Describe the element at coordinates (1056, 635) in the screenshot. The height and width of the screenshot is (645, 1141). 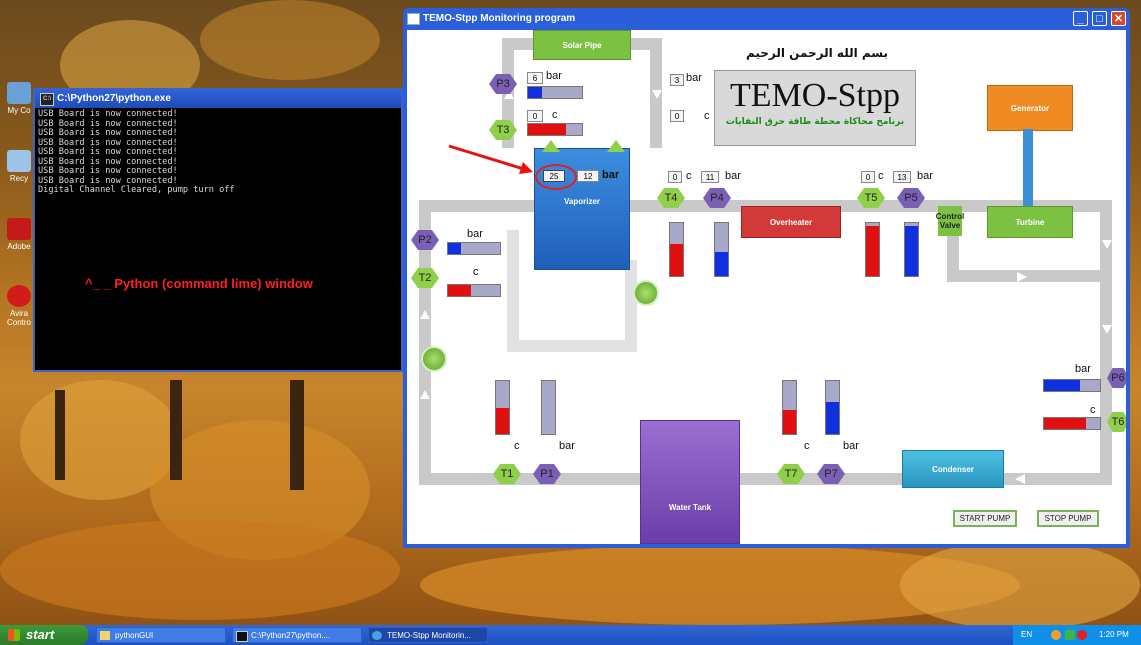
I see `tray-app-icon` at that location.